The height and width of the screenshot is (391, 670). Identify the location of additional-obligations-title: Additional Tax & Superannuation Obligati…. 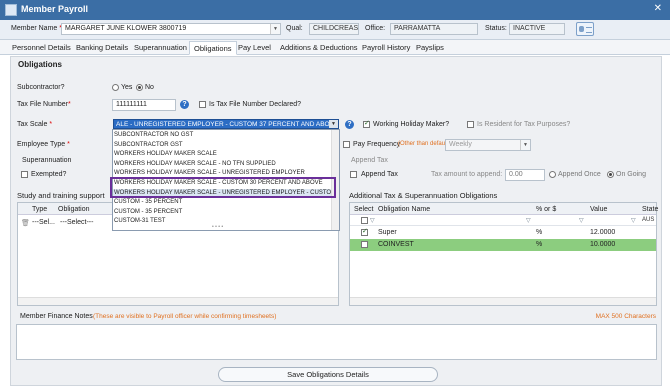
(423, 195).